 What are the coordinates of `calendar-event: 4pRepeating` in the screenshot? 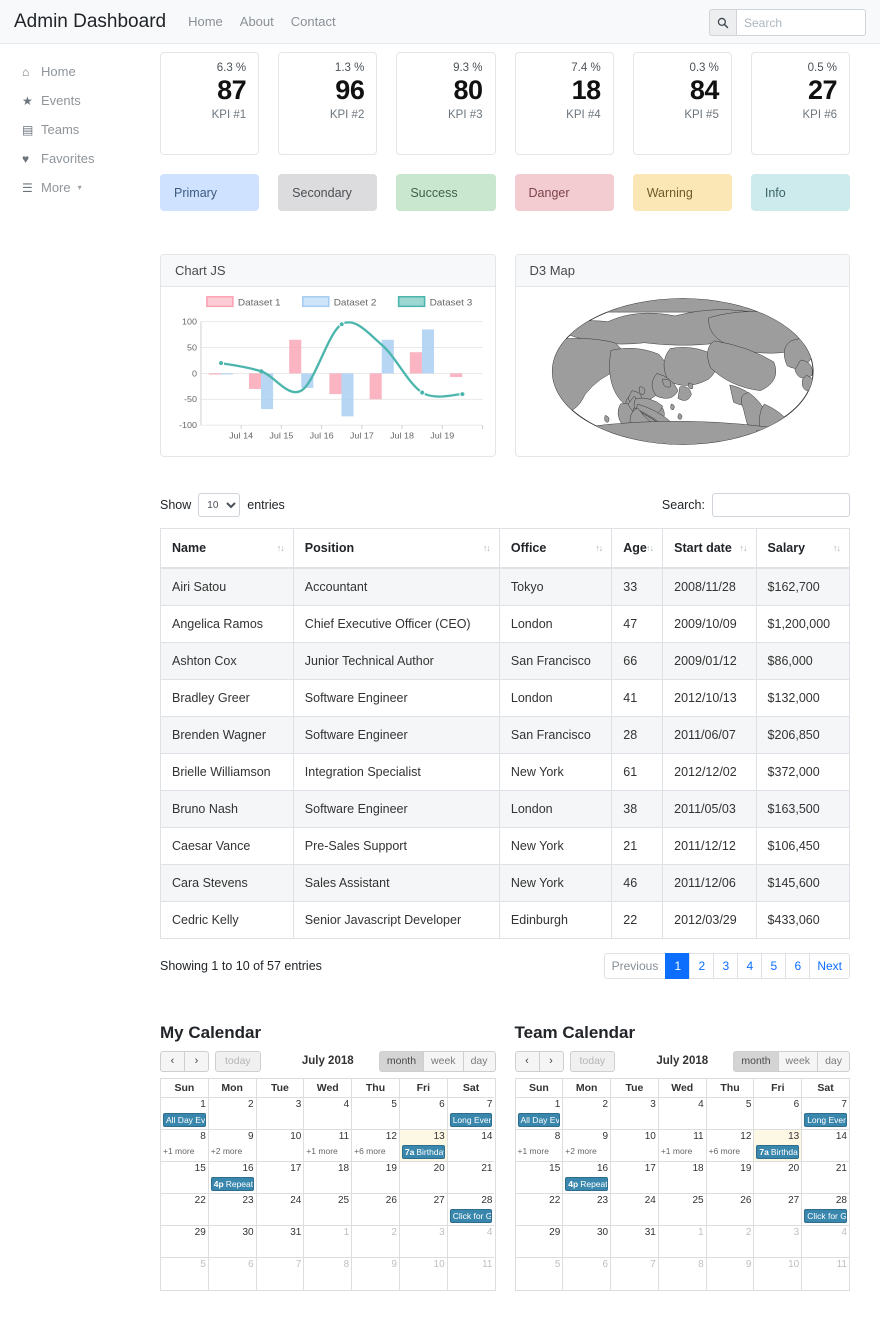 It's located at (587, 1183).